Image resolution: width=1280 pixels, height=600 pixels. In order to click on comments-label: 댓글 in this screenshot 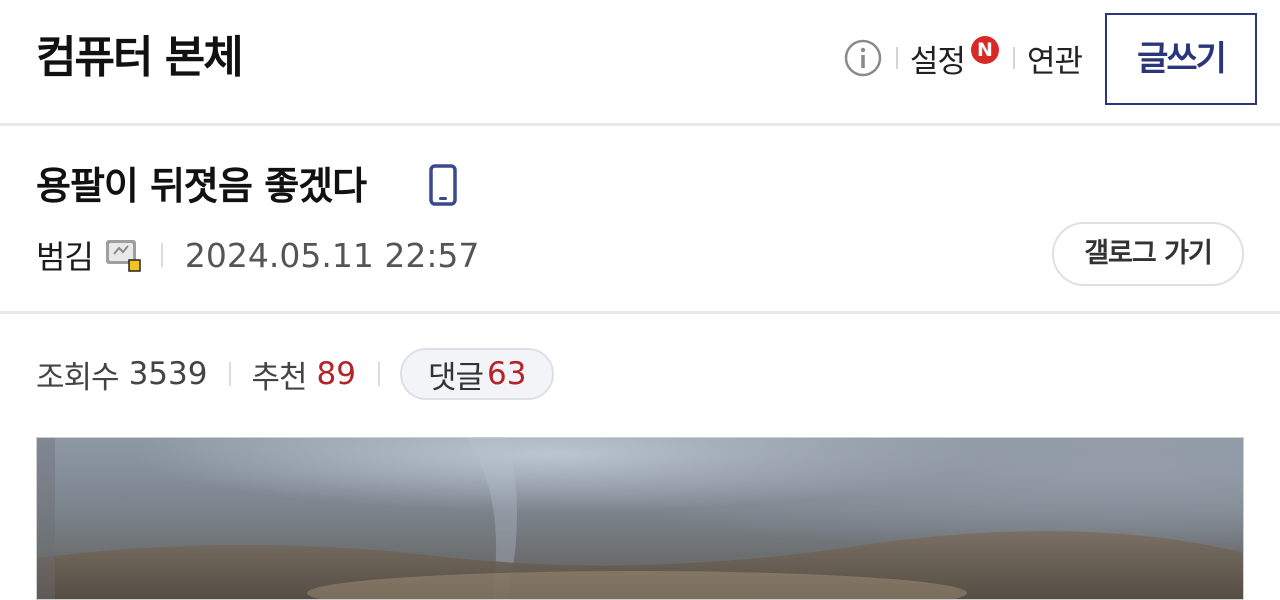, I will do `click(455, 377)`.